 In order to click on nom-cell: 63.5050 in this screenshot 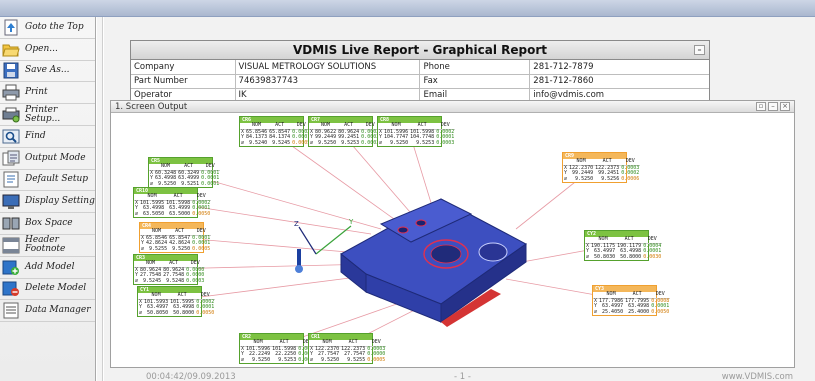, I will do `click(154, 213)`.